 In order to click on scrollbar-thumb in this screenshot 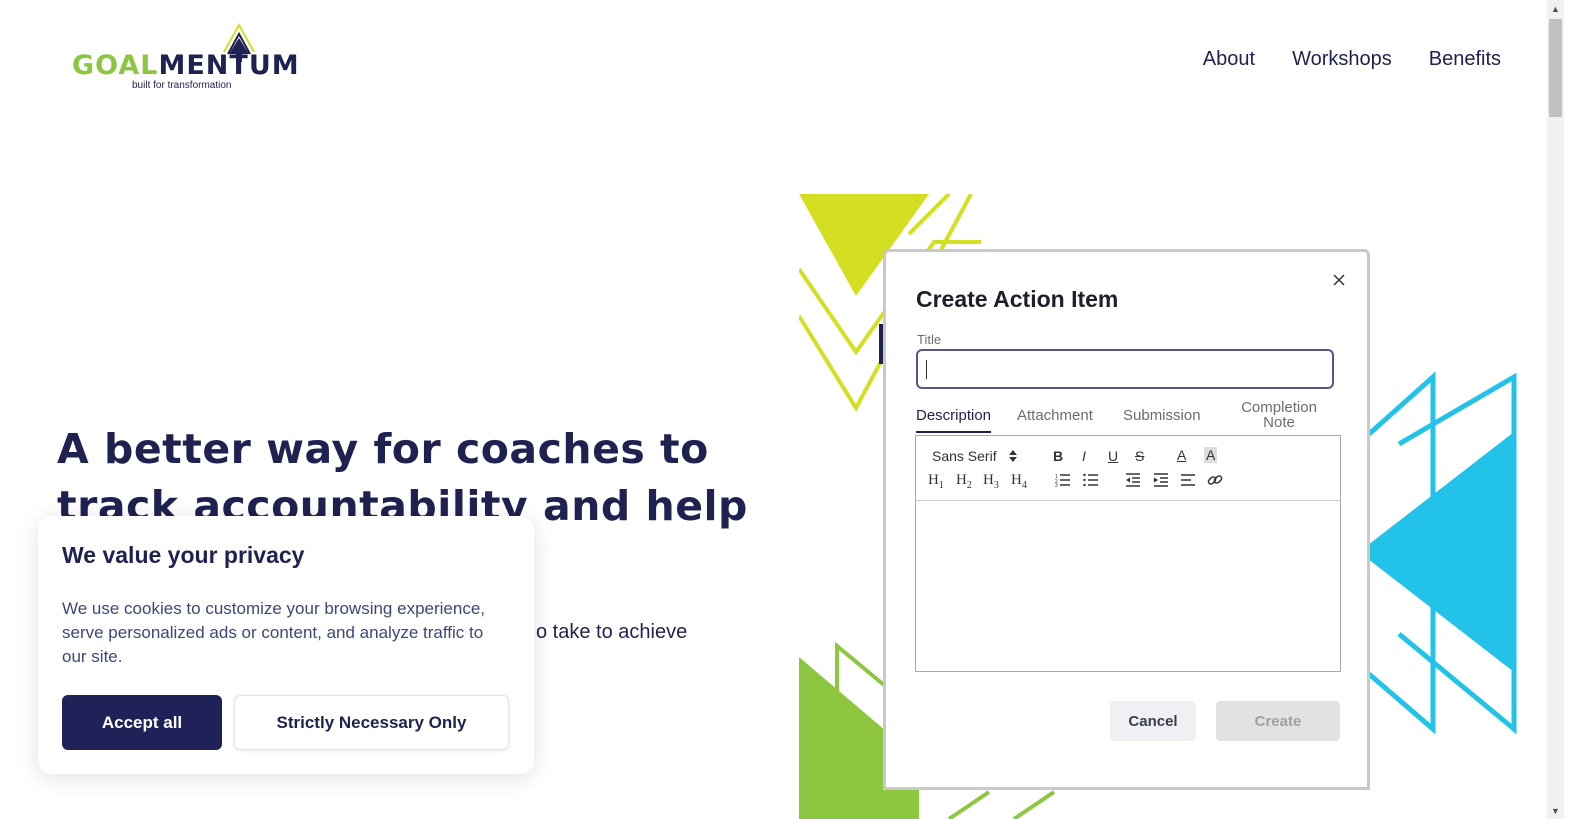, I will do `click(1555, 68)`.